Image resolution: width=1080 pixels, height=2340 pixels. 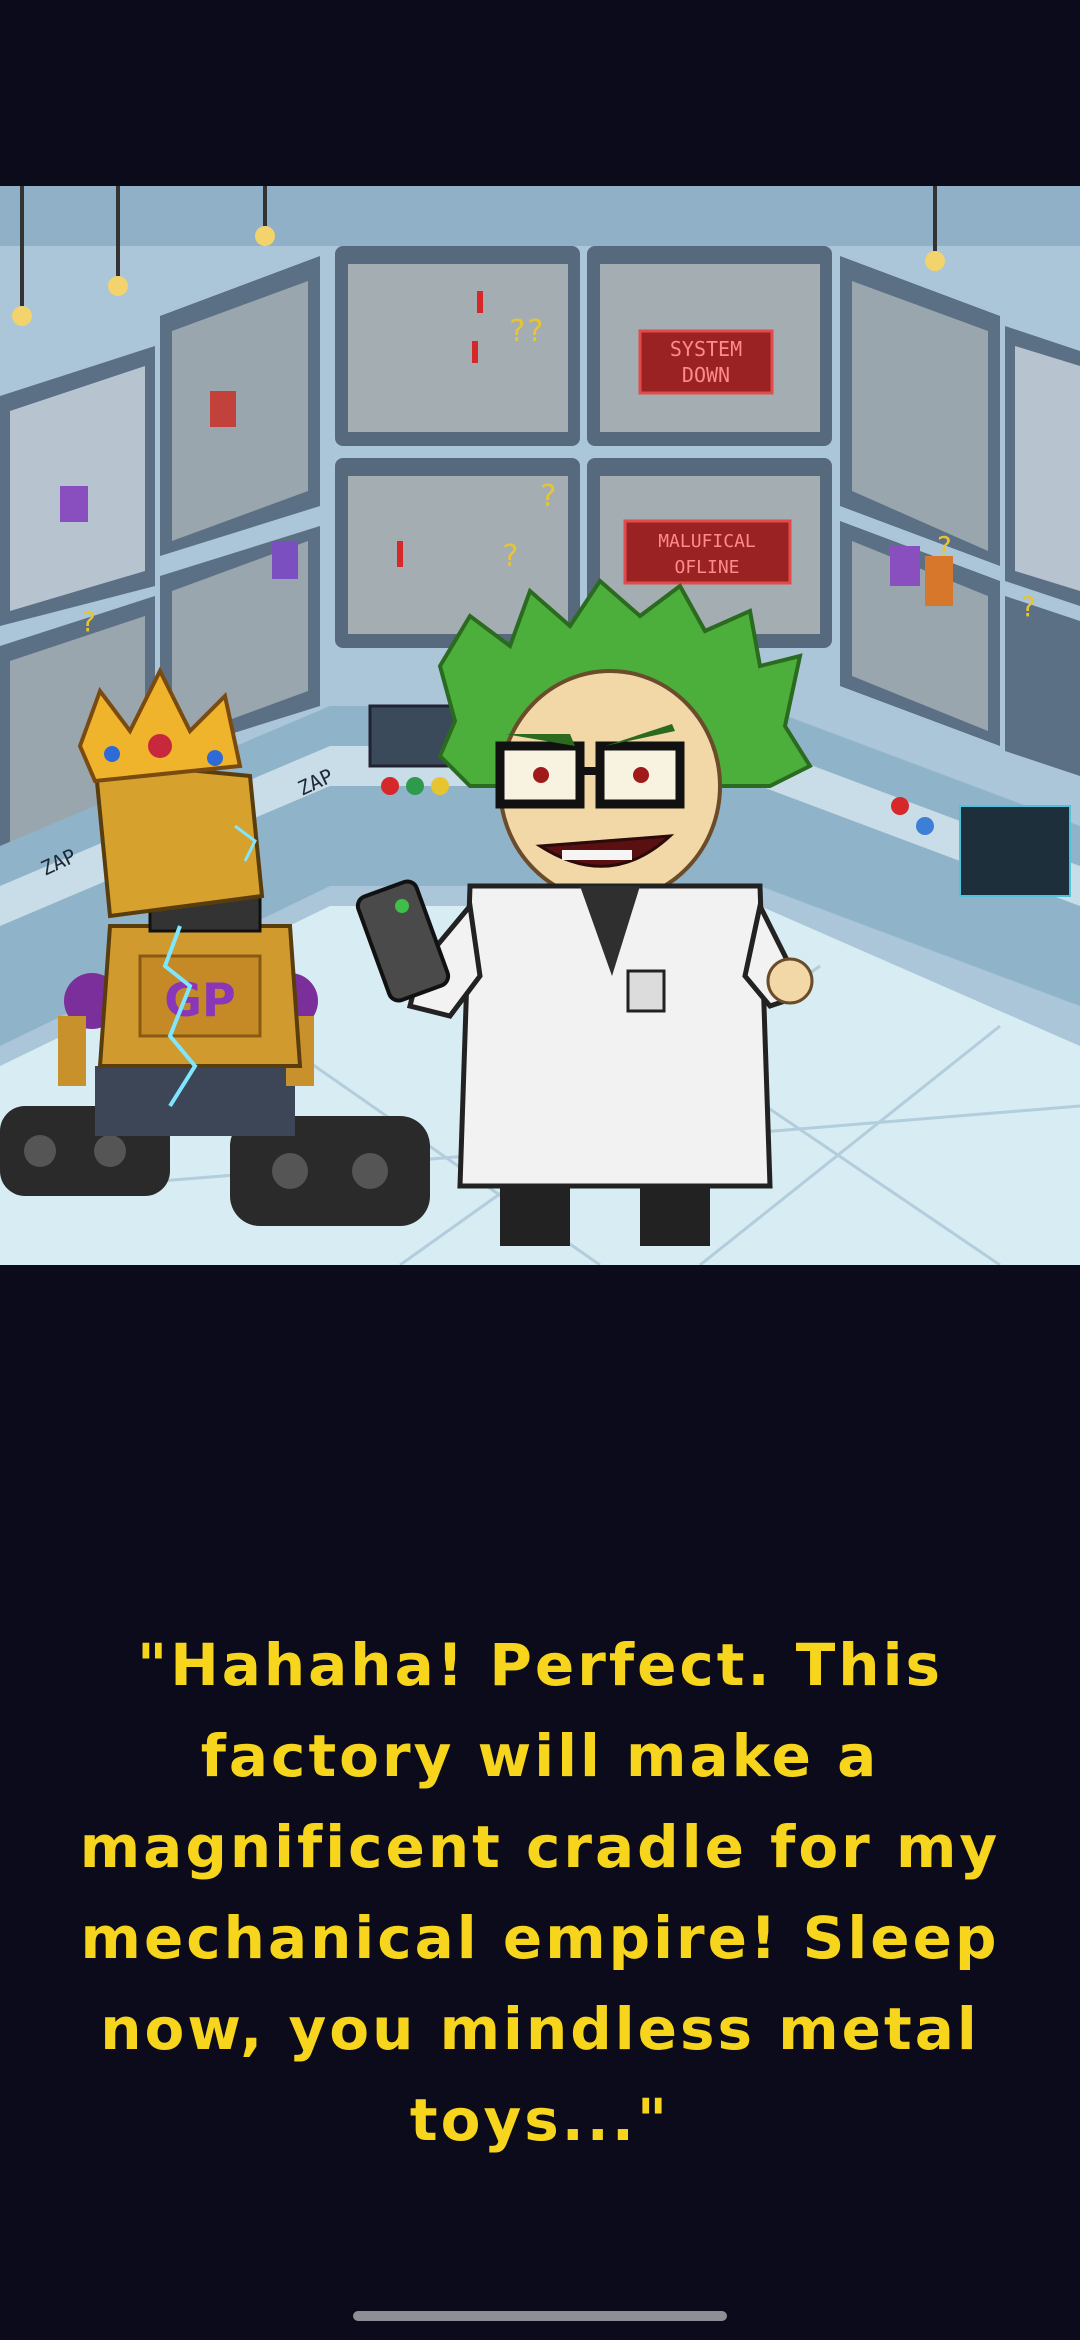 What do you see at coordinates (540, 2316) in the screenshot?
I see `home-indicator` at bounding box center [540, 2316].